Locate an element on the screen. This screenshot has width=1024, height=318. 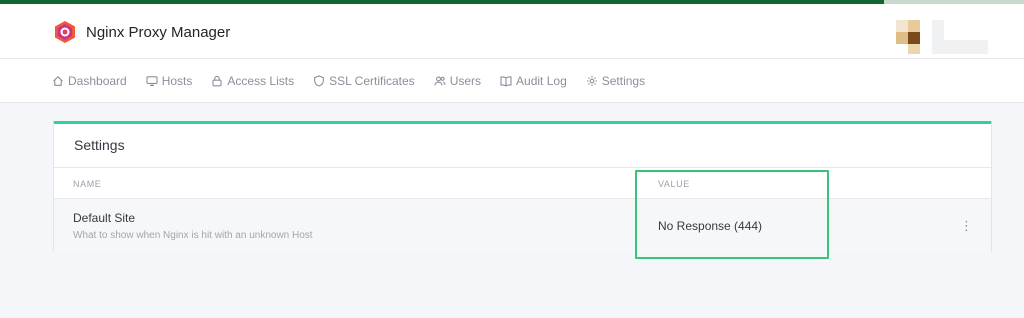
nav-item-dashboard: Dashboard is located at coordinates (89, 81).